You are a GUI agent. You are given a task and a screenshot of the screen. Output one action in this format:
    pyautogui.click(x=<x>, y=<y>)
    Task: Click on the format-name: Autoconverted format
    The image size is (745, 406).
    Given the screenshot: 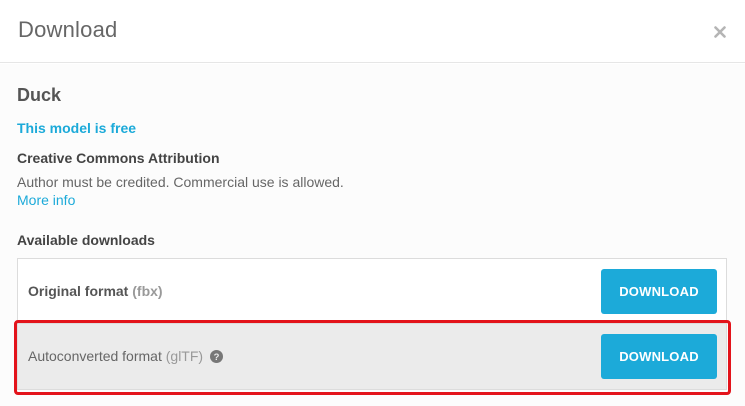 What is the action you would take?
    pyautogui.click(x=95, y=356)
    